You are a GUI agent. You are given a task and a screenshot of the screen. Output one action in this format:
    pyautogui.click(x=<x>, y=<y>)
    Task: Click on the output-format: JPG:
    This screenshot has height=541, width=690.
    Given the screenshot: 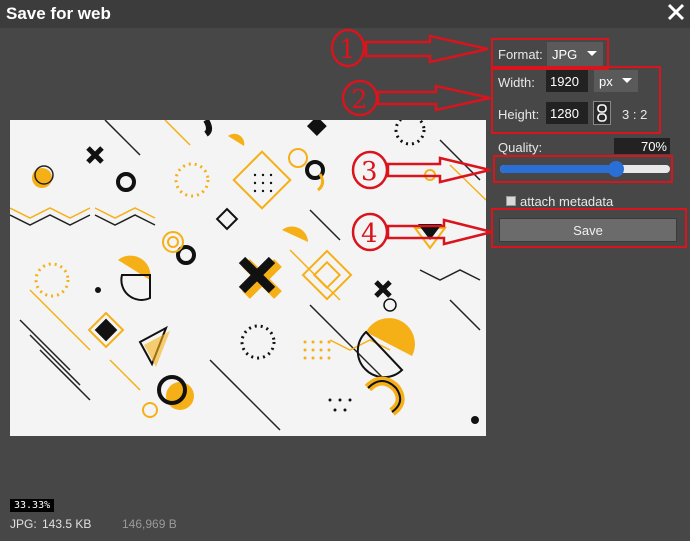 What is the action you would take?
    pyautogui.click(x=23, y=524)
    